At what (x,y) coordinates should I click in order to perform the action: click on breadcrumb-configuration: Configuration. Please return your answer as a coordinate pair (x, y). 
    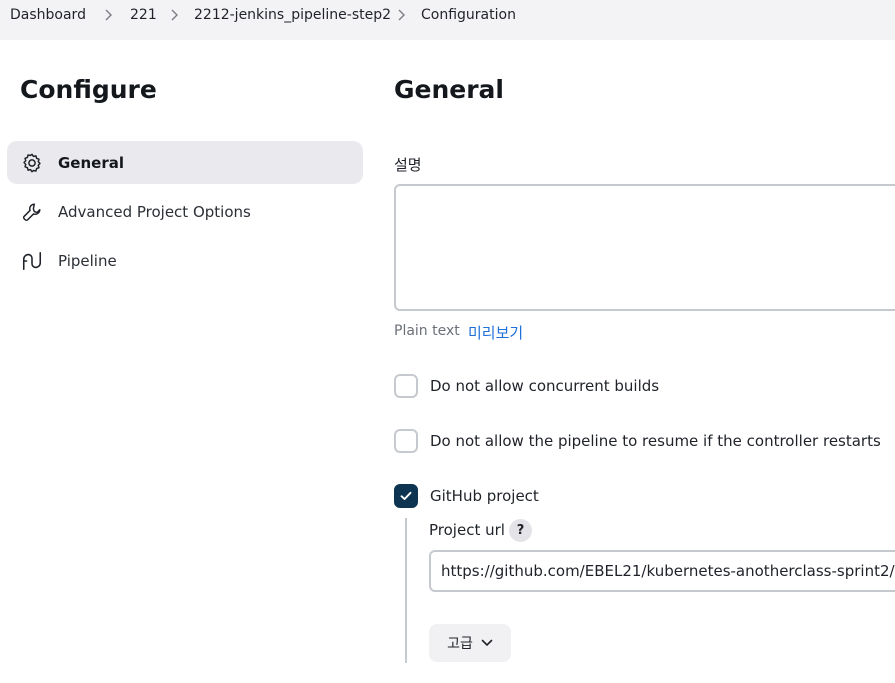
    Looking at the image, I should click on (468, 15).